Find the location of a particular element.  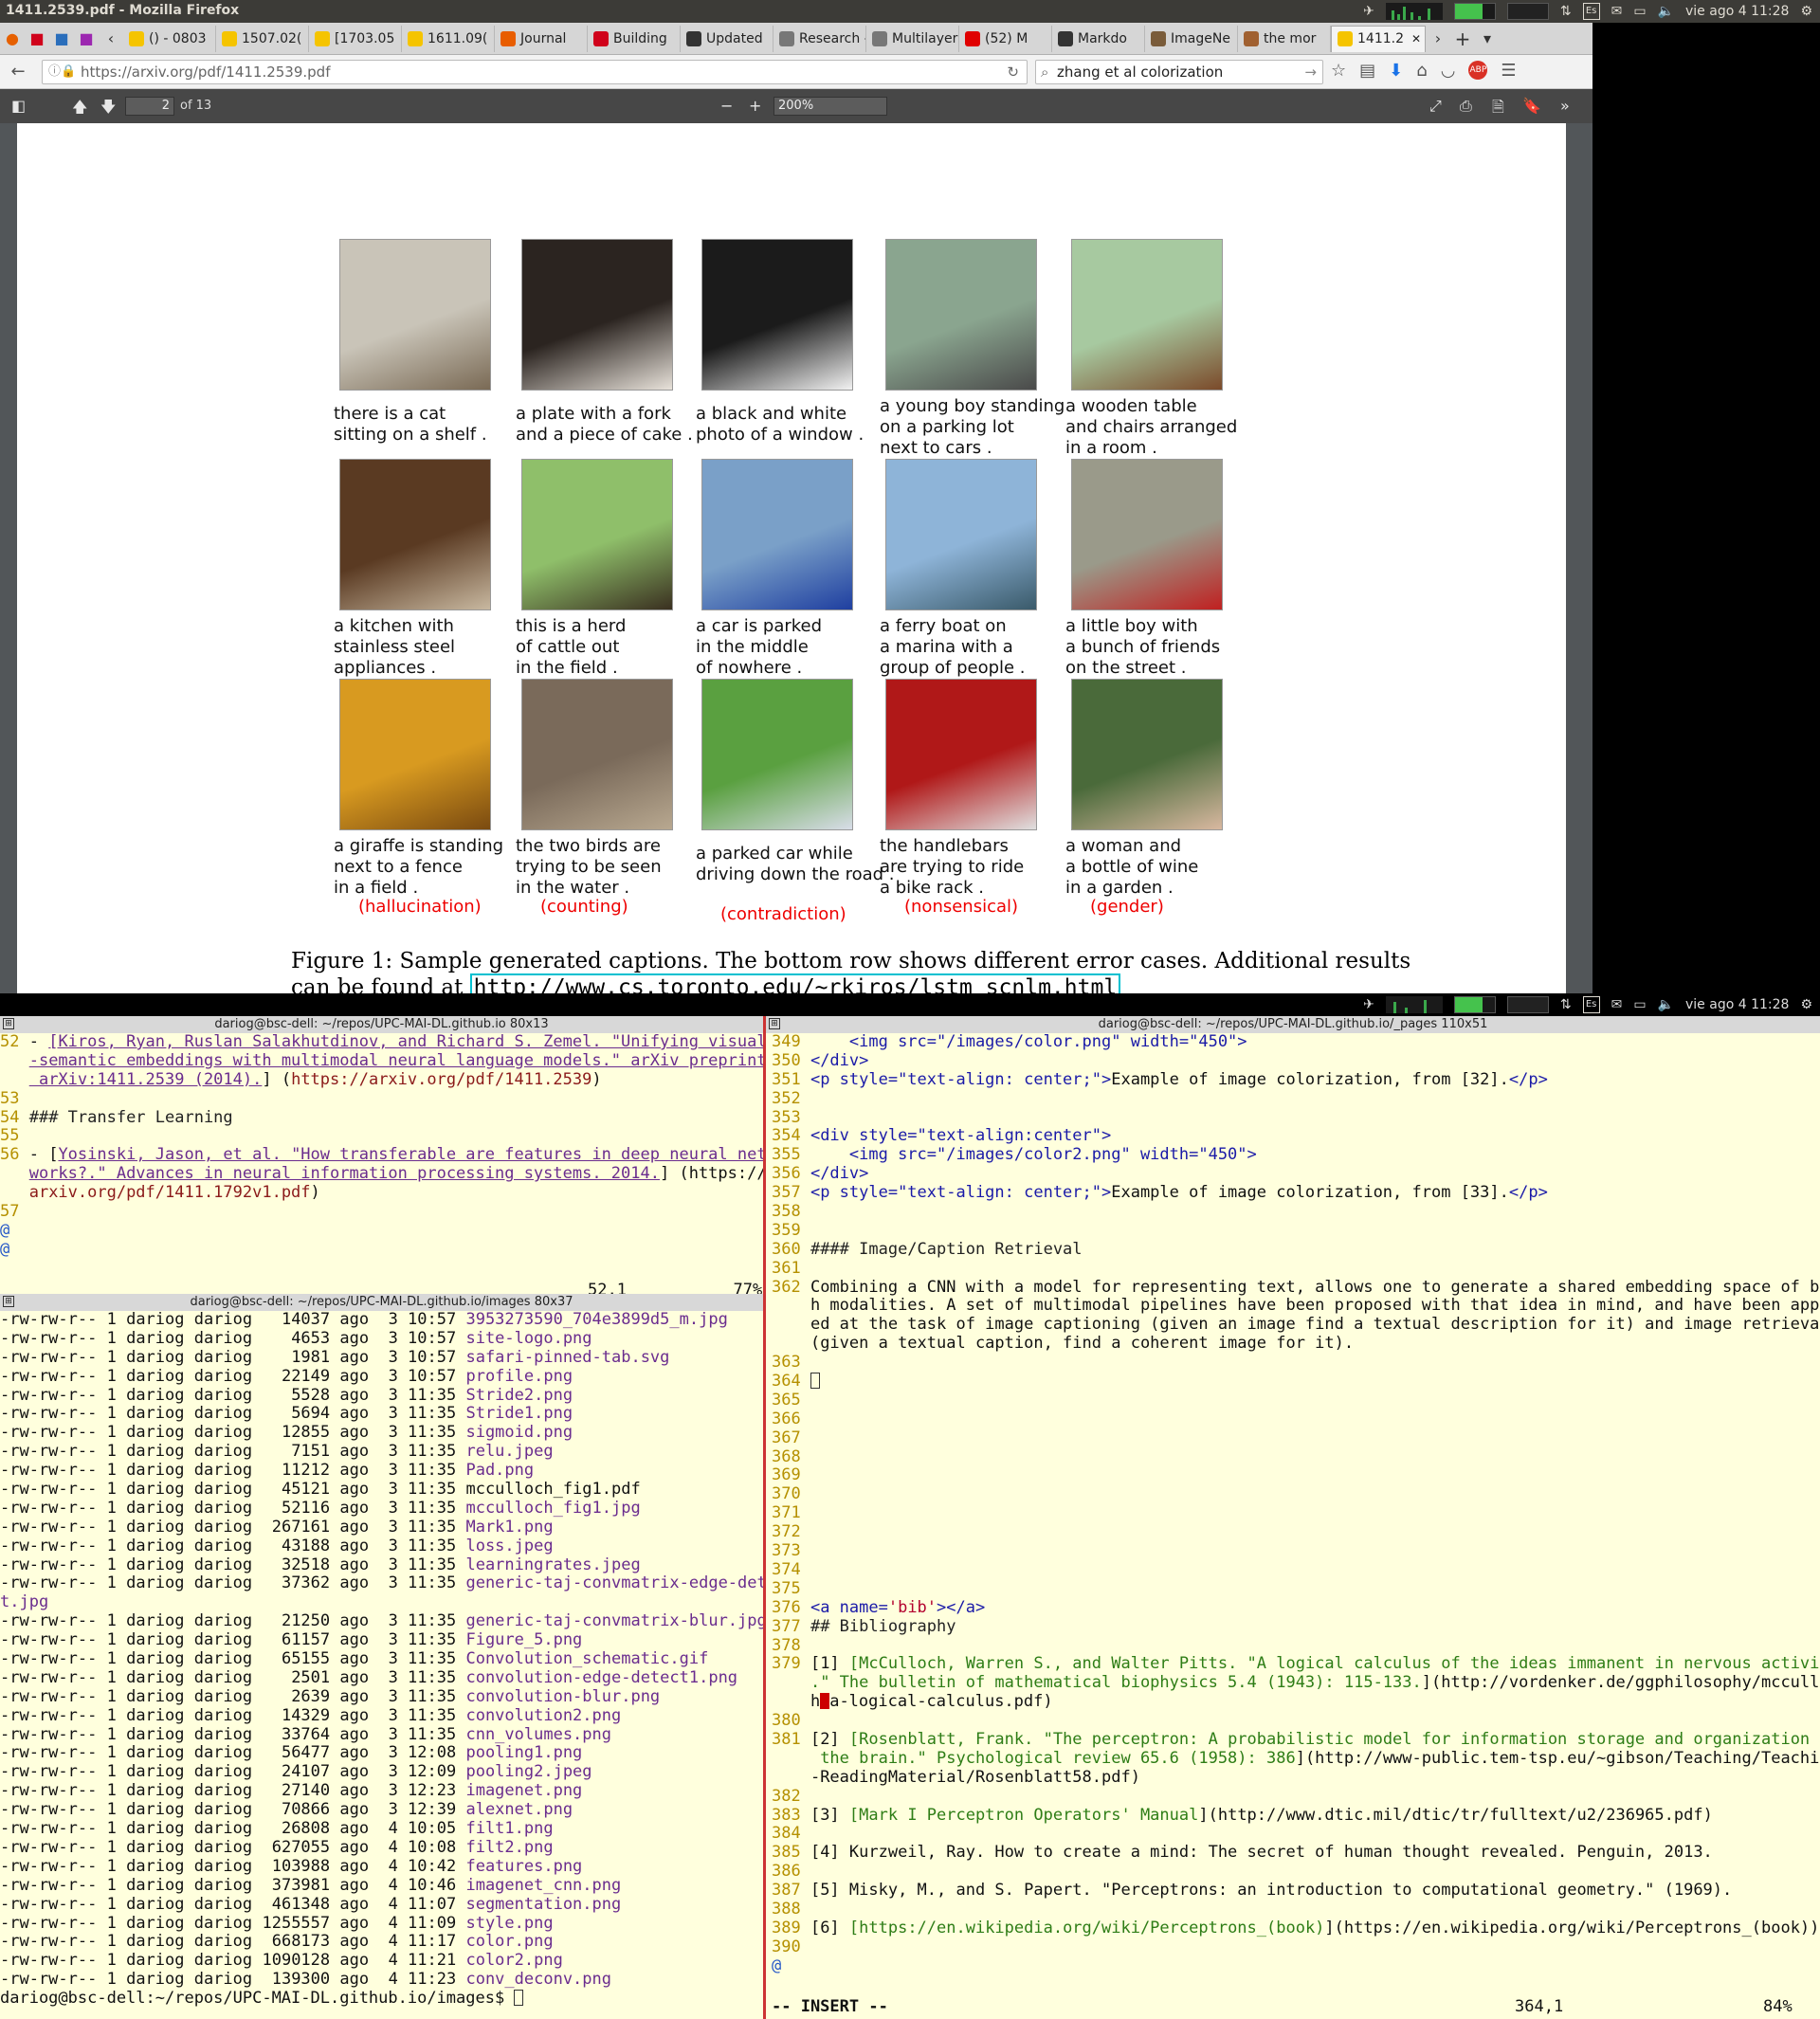

browser-tab: Updated is located at coordinates (727, 38).